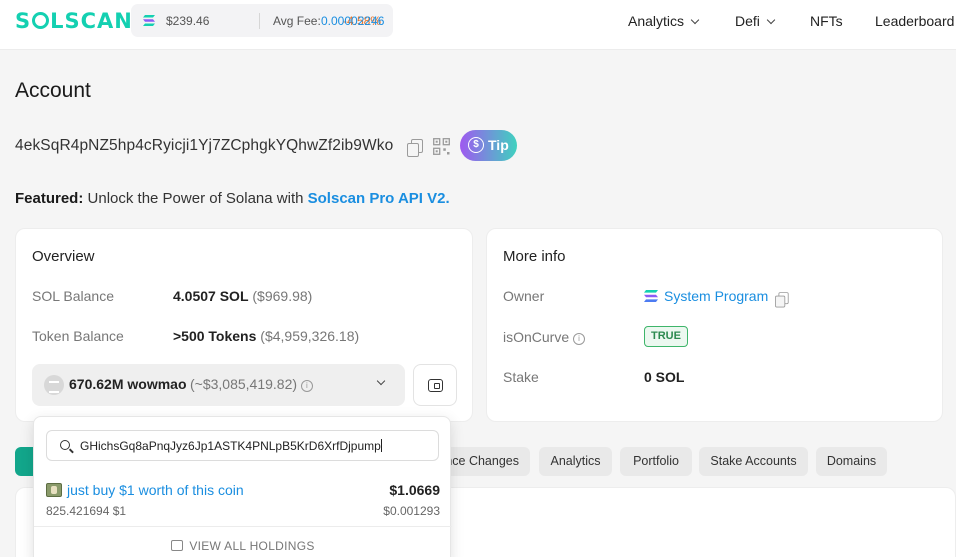  Describe the element at coordinates (53, 90) in the screenshot. I see `page-title: Account` at that location.